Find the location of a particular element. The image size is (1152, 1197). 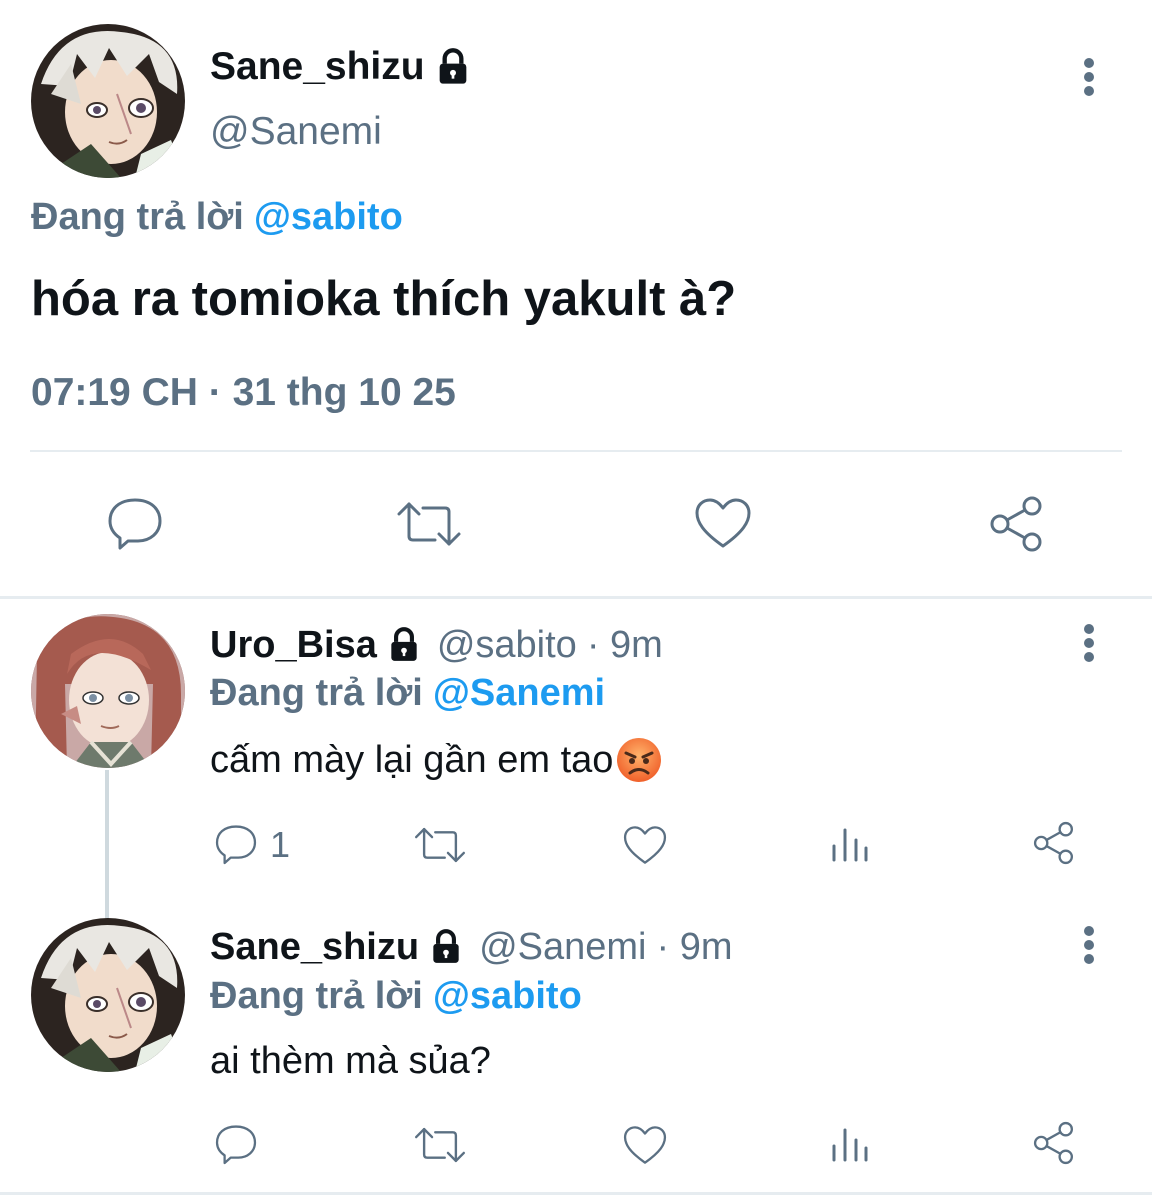

section-divider is located at coordinates (576, 597).